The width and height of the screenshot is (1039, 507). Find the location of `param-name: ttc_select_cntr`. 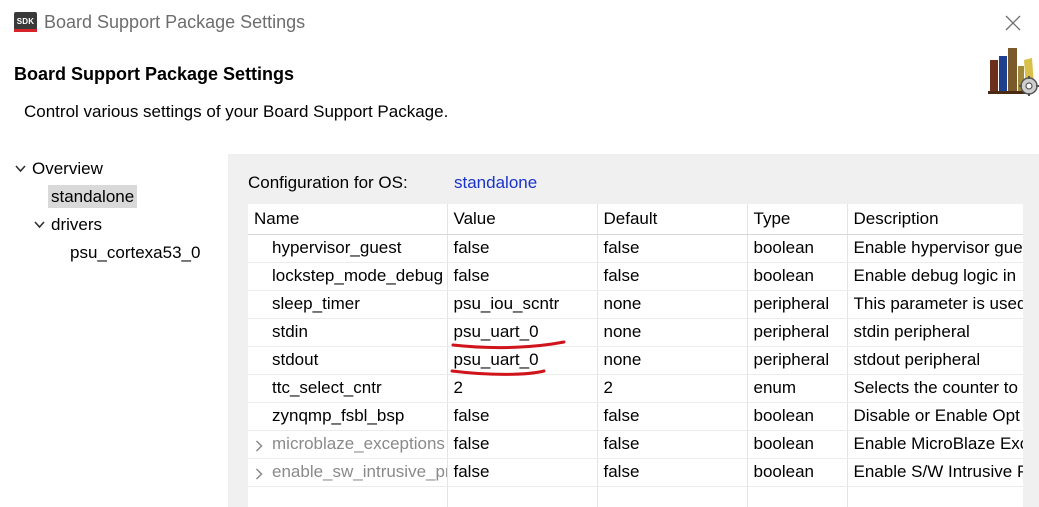

param-name: ttc_select_cntr is located at coordinates (348, 388).